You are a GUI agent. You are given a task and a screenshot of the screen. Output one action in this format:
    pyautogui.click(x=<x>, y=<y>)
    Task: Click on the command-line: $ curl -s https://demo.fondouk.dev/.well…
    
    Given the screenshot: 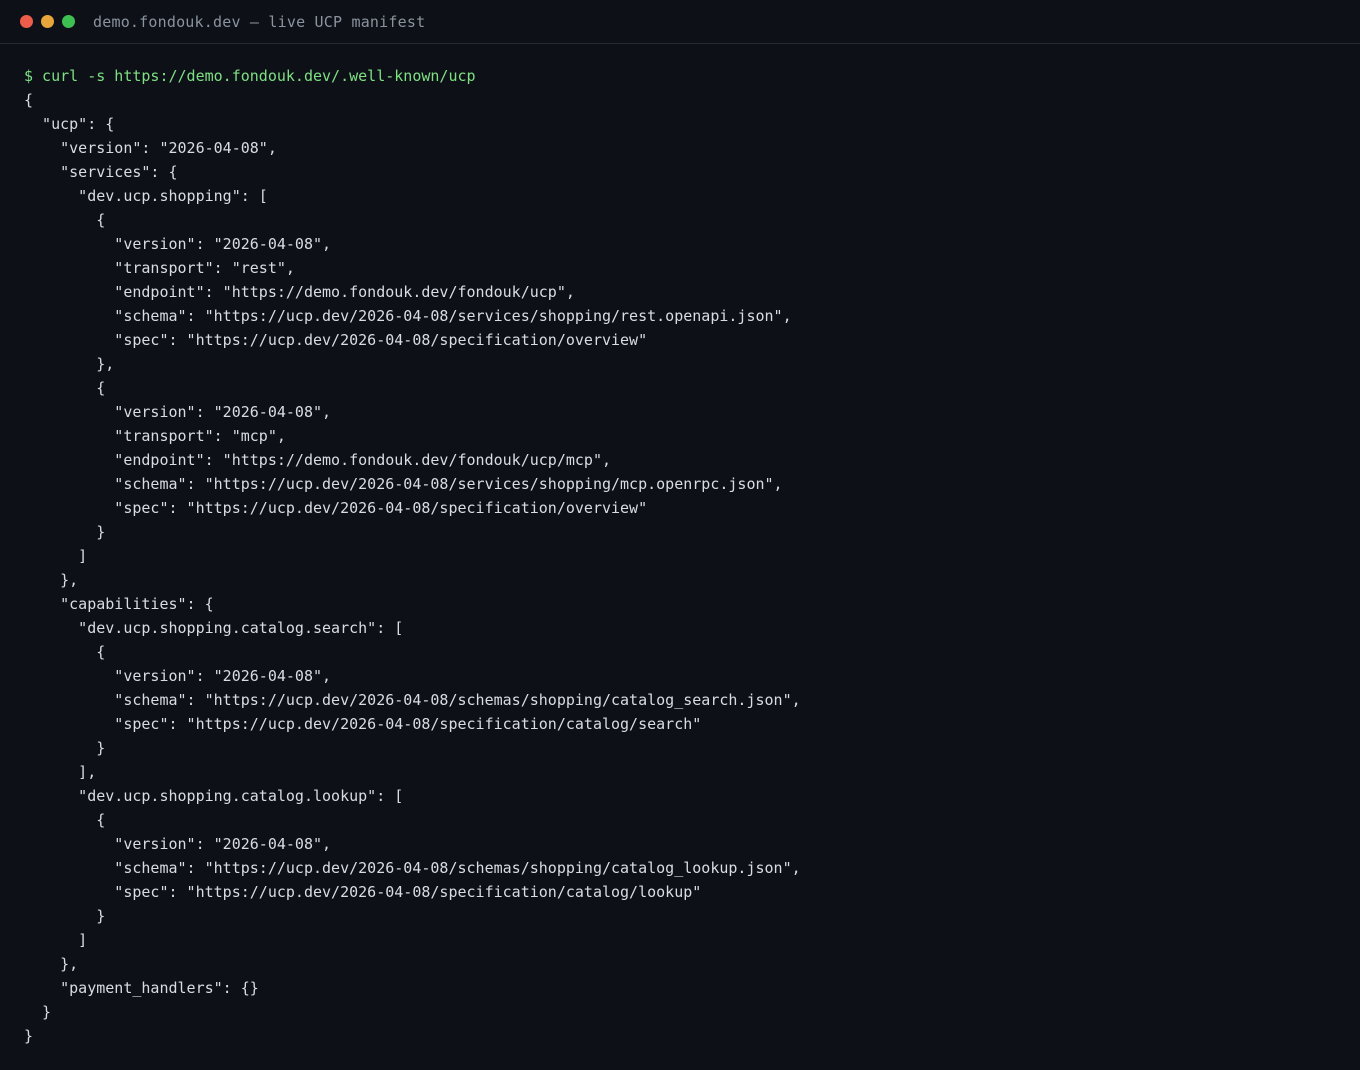 What is the action you would take?
    pyautogui.click(x=250, y=76)
    